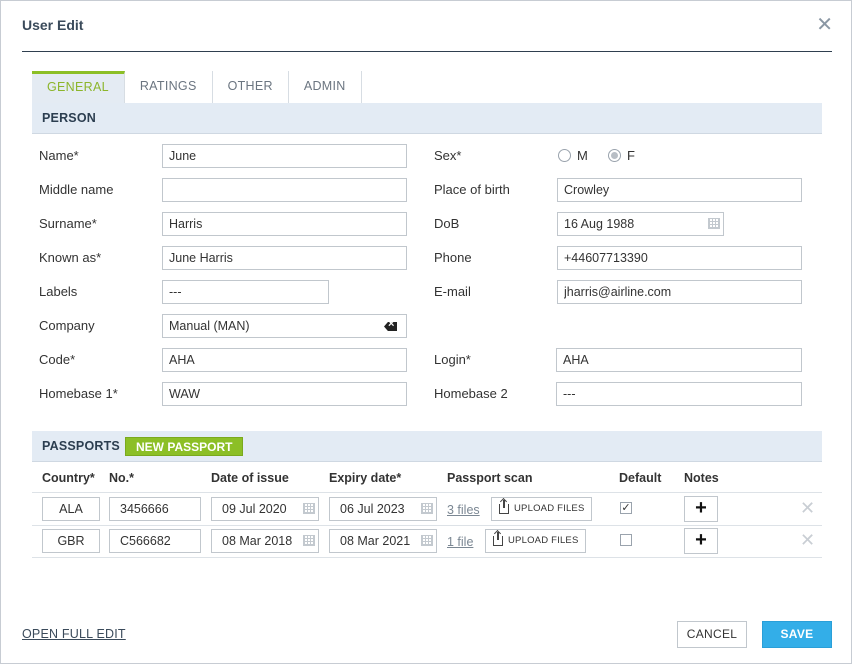 The image size is (852, 664). What do you see at coordinates (67, 325) in the screenshot?
I see `company-label: Company` at bounding box center [67, 325].